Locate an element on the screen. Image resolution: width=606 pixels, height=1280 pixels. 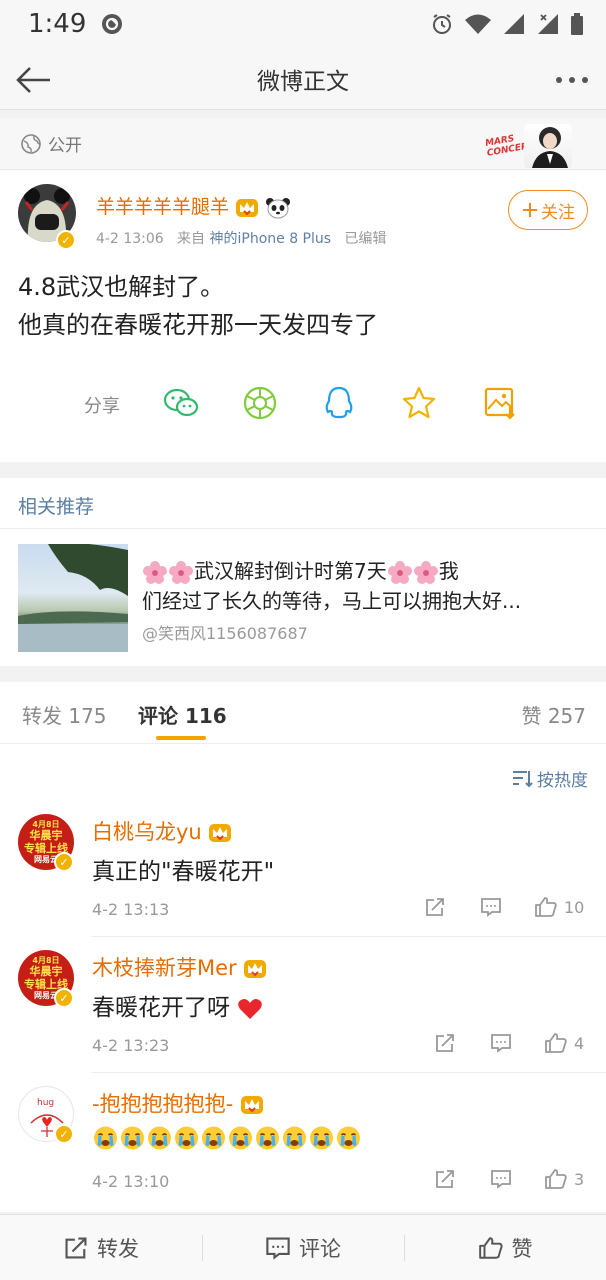
post-time: 4-2 13:06 is located at coordinates (130, 239).